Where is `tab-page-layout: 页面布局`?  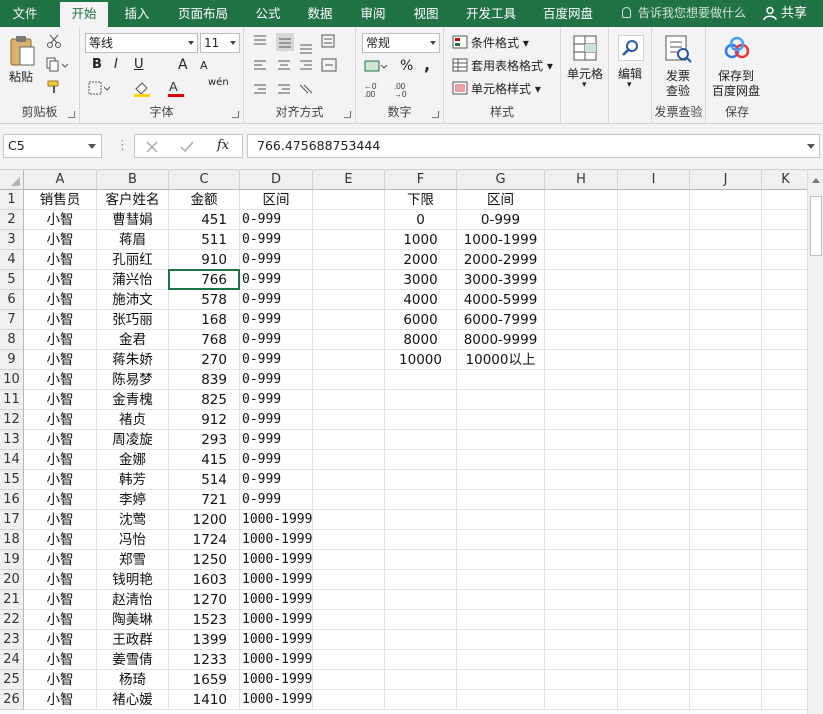
tab-page-layout: 页面布局 is located at coordinates (203, 13).